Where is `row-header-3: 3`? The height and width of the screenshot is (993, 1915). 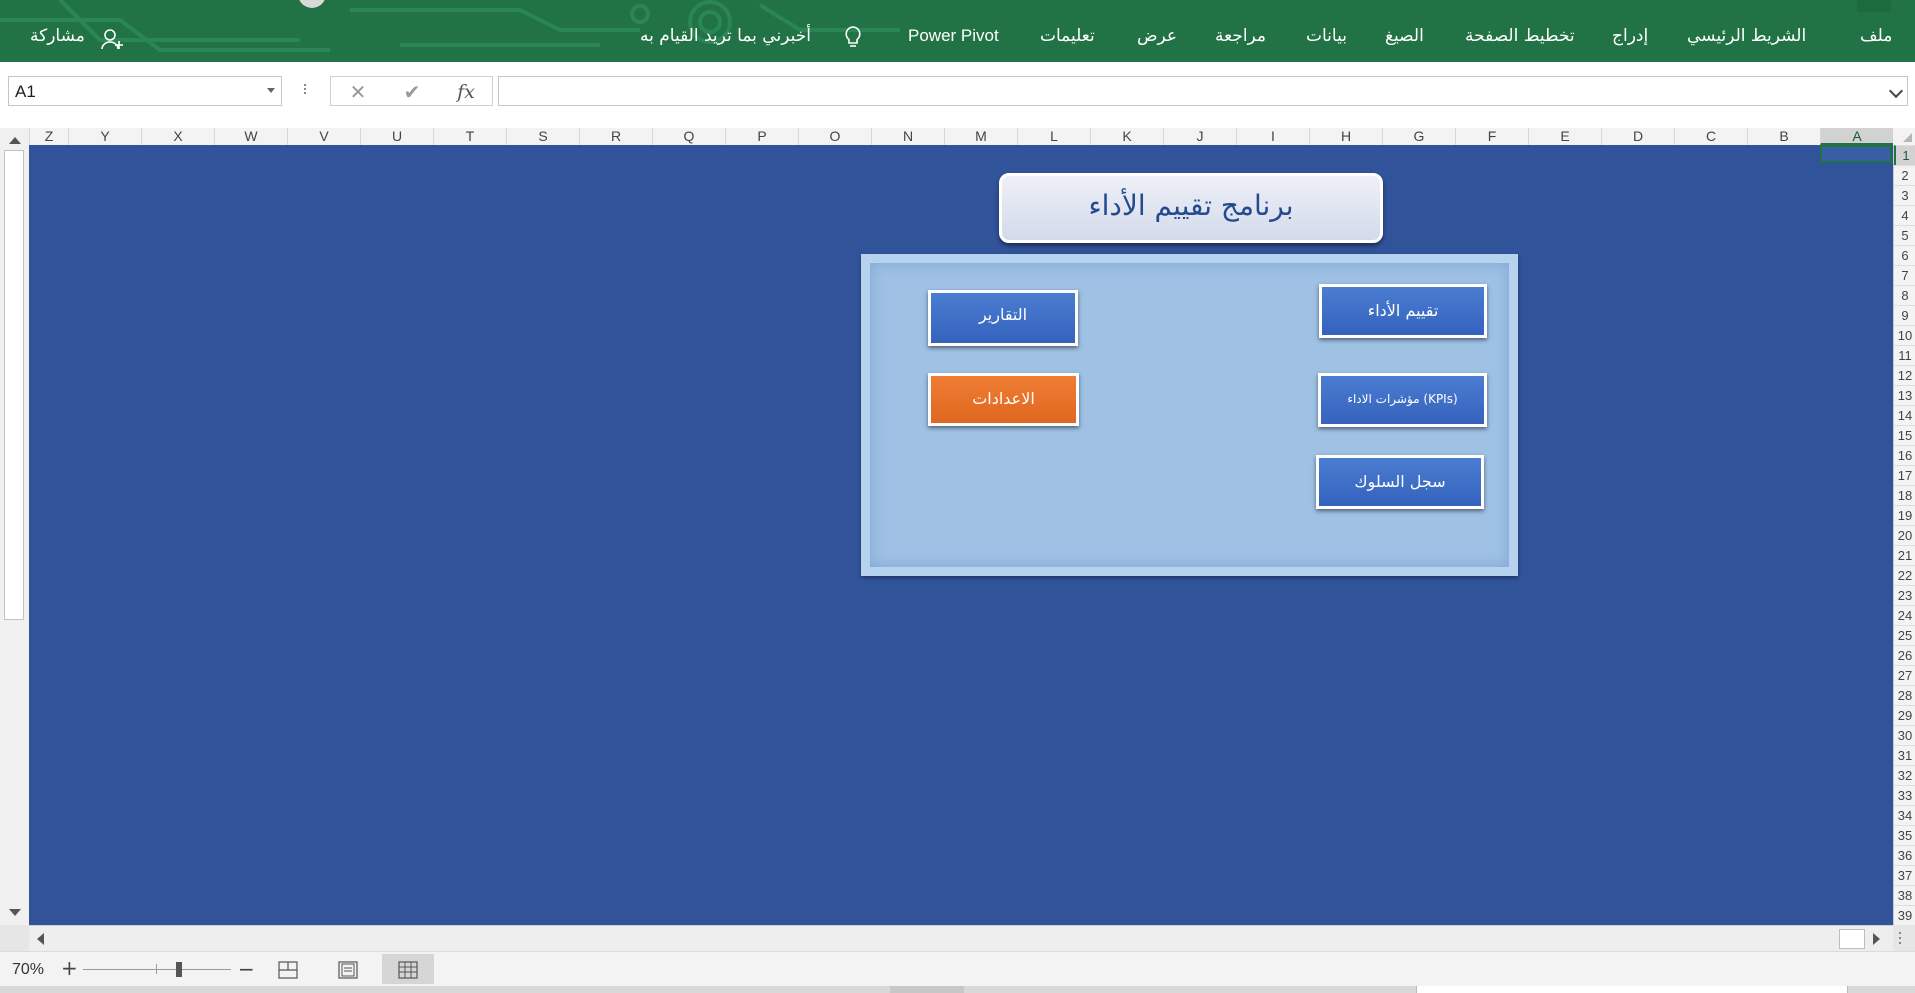
row-header-3: 3 is located at coordinates (1904, 195).